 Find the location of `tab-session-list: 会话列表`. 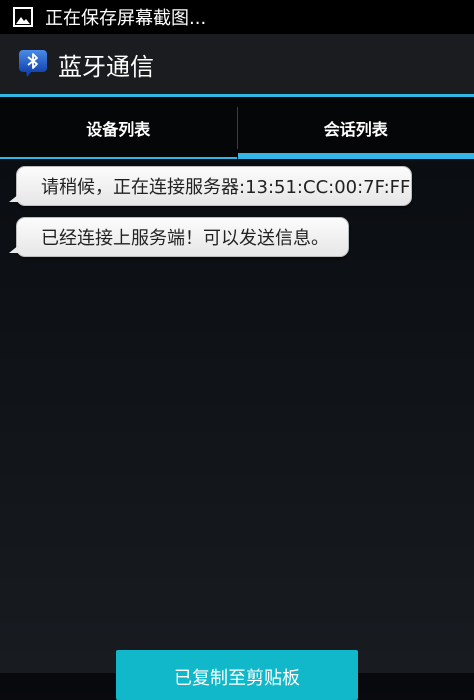

tab-session-list: 会话列表 is located at coordinates (356, 128).